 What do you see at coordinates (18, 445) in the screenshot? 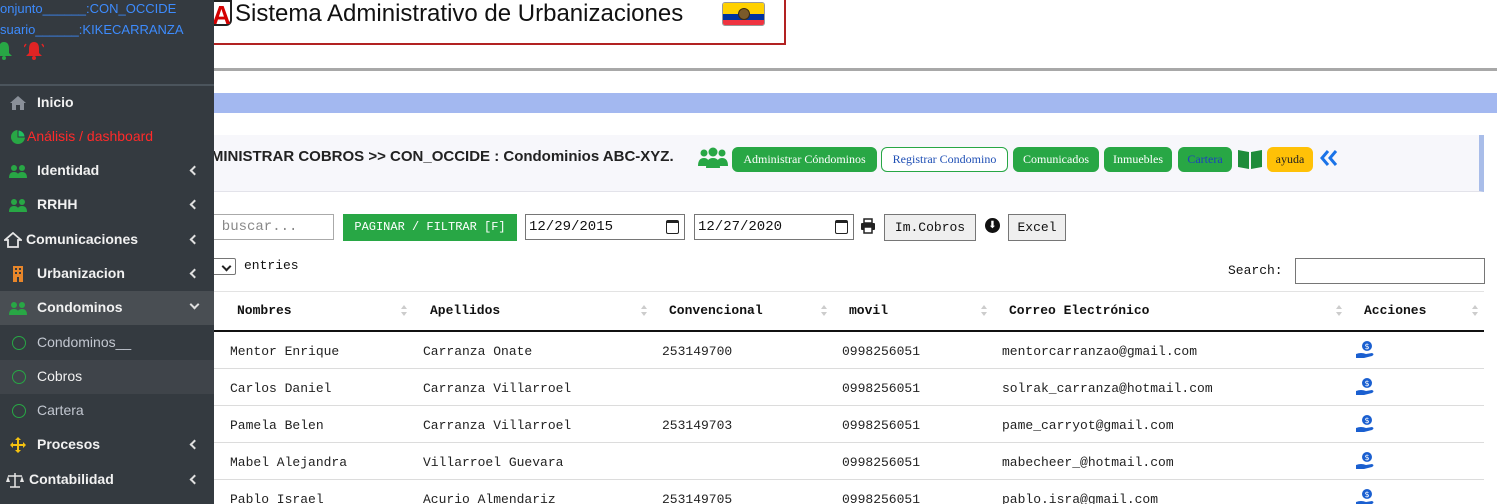
I see `arrows-icon` at bounding box center [18, 445].